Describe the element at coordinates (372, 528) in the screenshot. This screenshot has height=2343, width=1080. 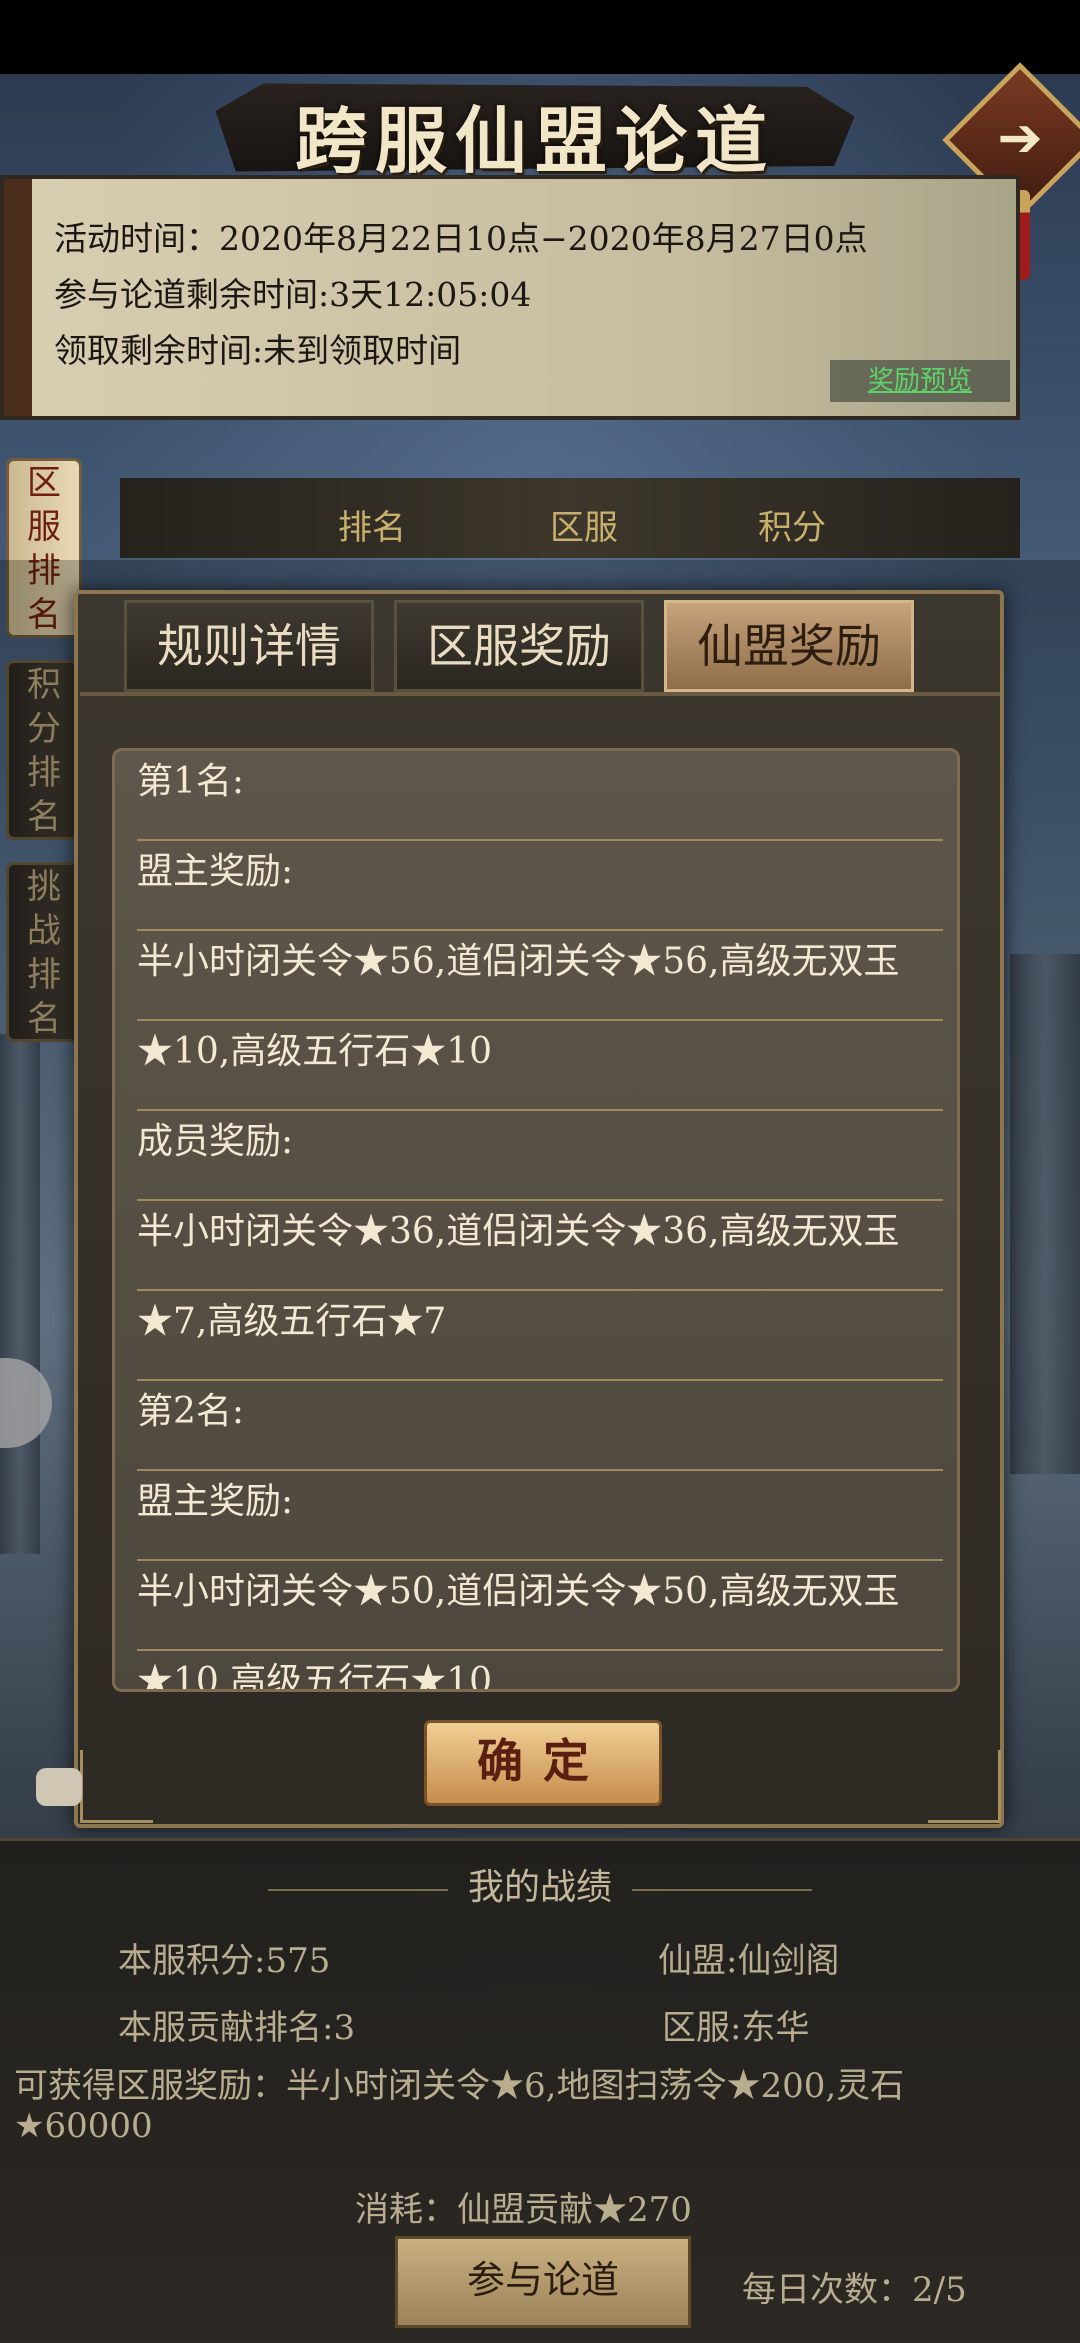
I see `column-rank: 排名` at that location.